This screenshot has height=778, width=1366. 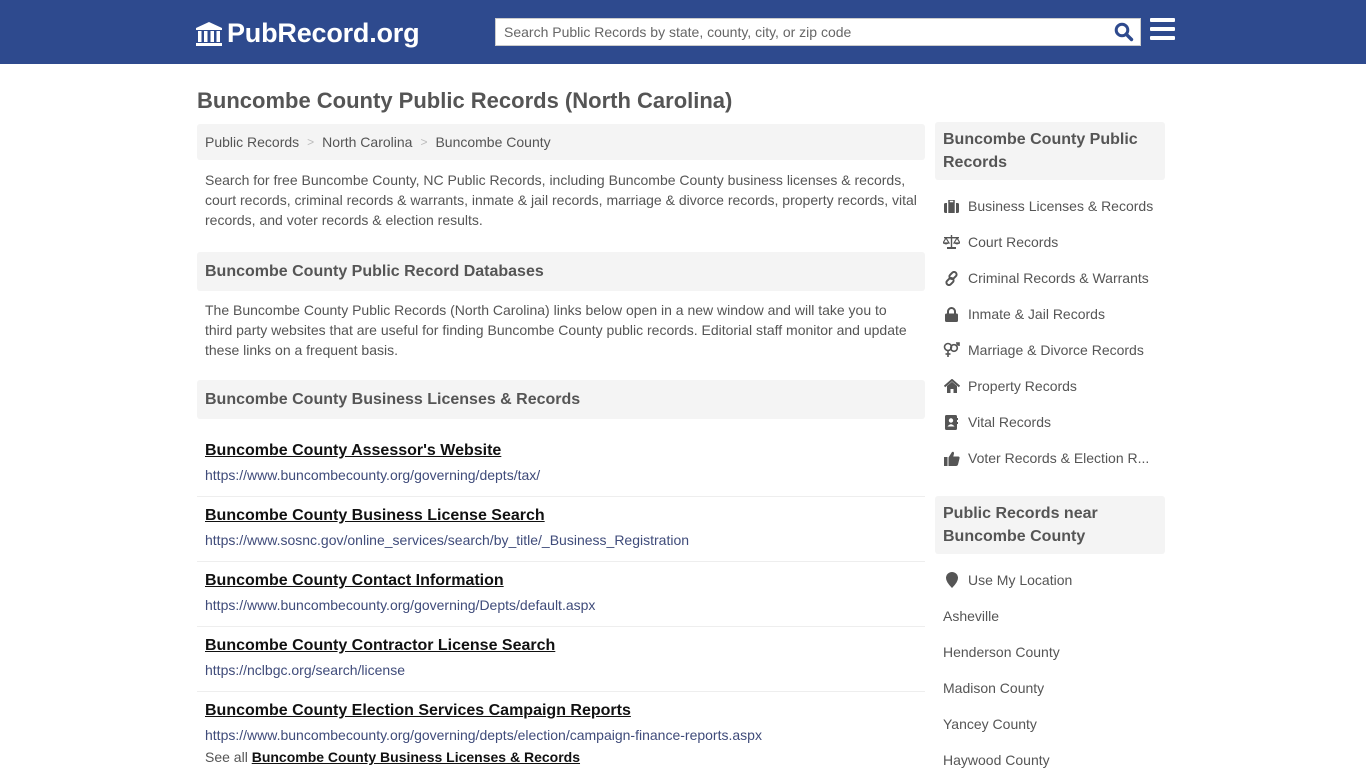 I want to click on nearby-item-haywood-county: Haywood County, so click(x=1050, y=760).